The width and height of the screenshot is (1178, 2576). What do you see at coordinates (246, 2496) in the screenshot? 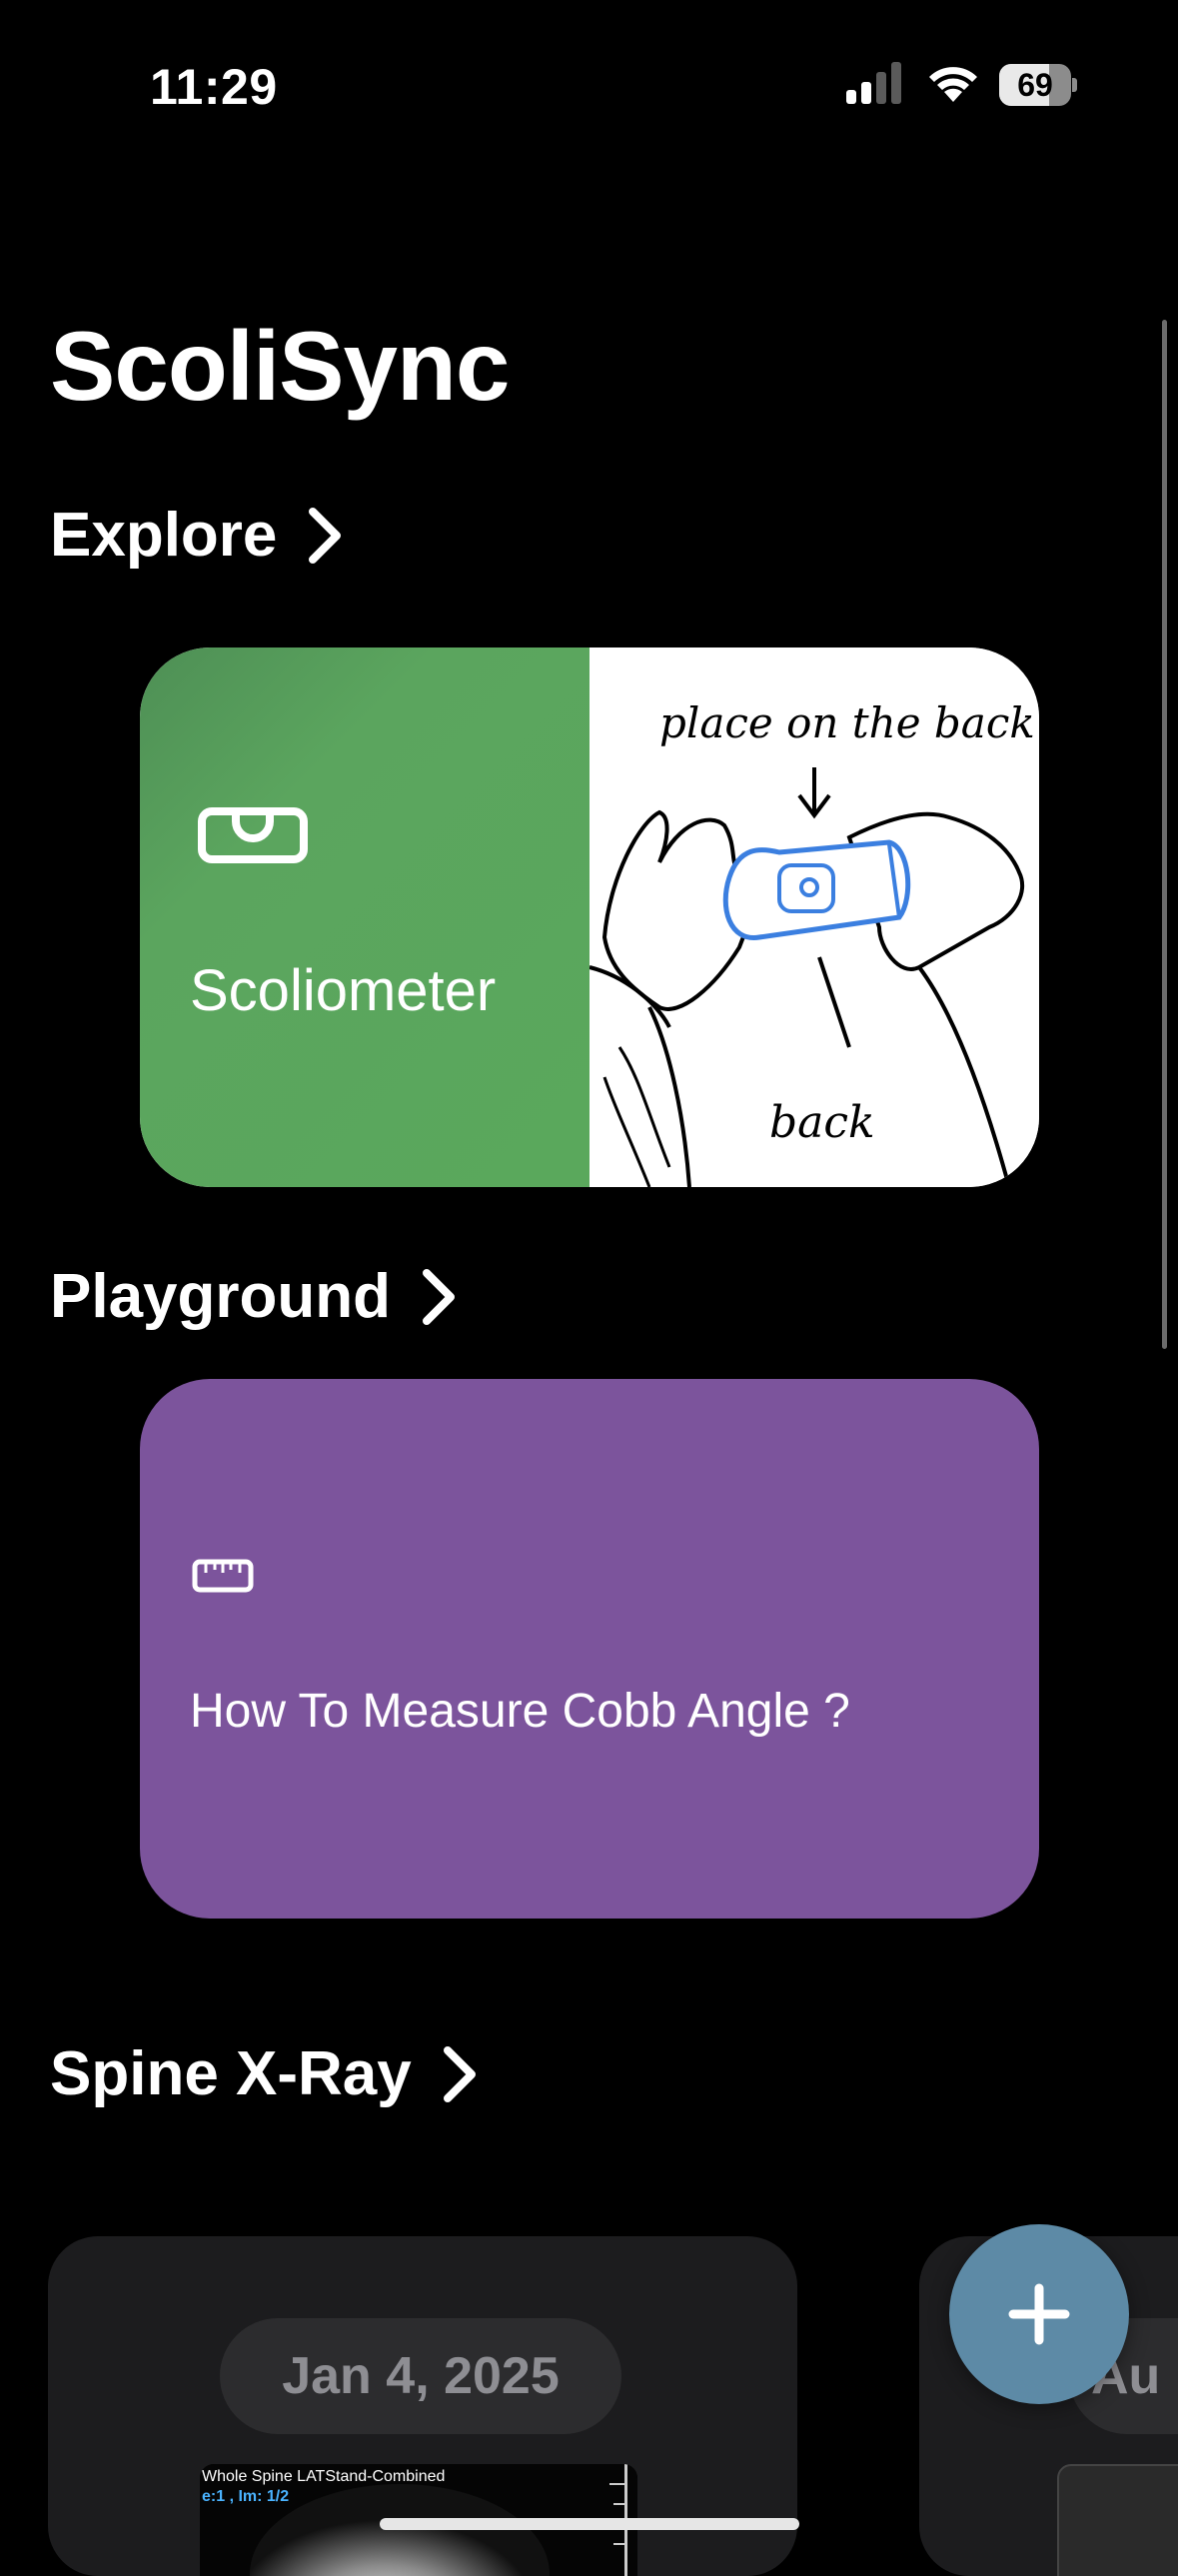
I see `xray-image-index: e:1 , Im: 1/2` at bounding box center [246, 2496].